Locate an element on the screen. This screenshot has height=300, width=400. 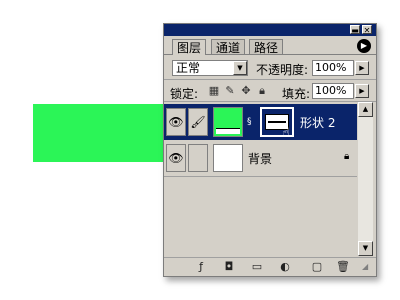
opacity-value: 100% is located at coordinates (331, 67).